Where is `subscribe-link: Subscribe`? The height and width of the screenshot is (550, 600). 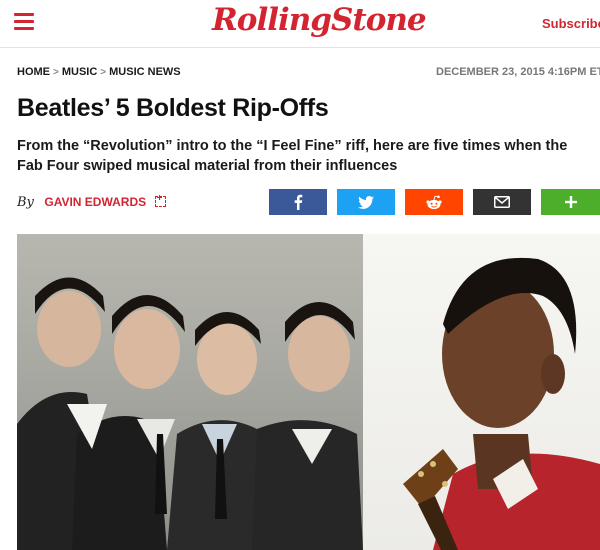 subscribe-link: Subscribe is located at coordinates (571, 23).